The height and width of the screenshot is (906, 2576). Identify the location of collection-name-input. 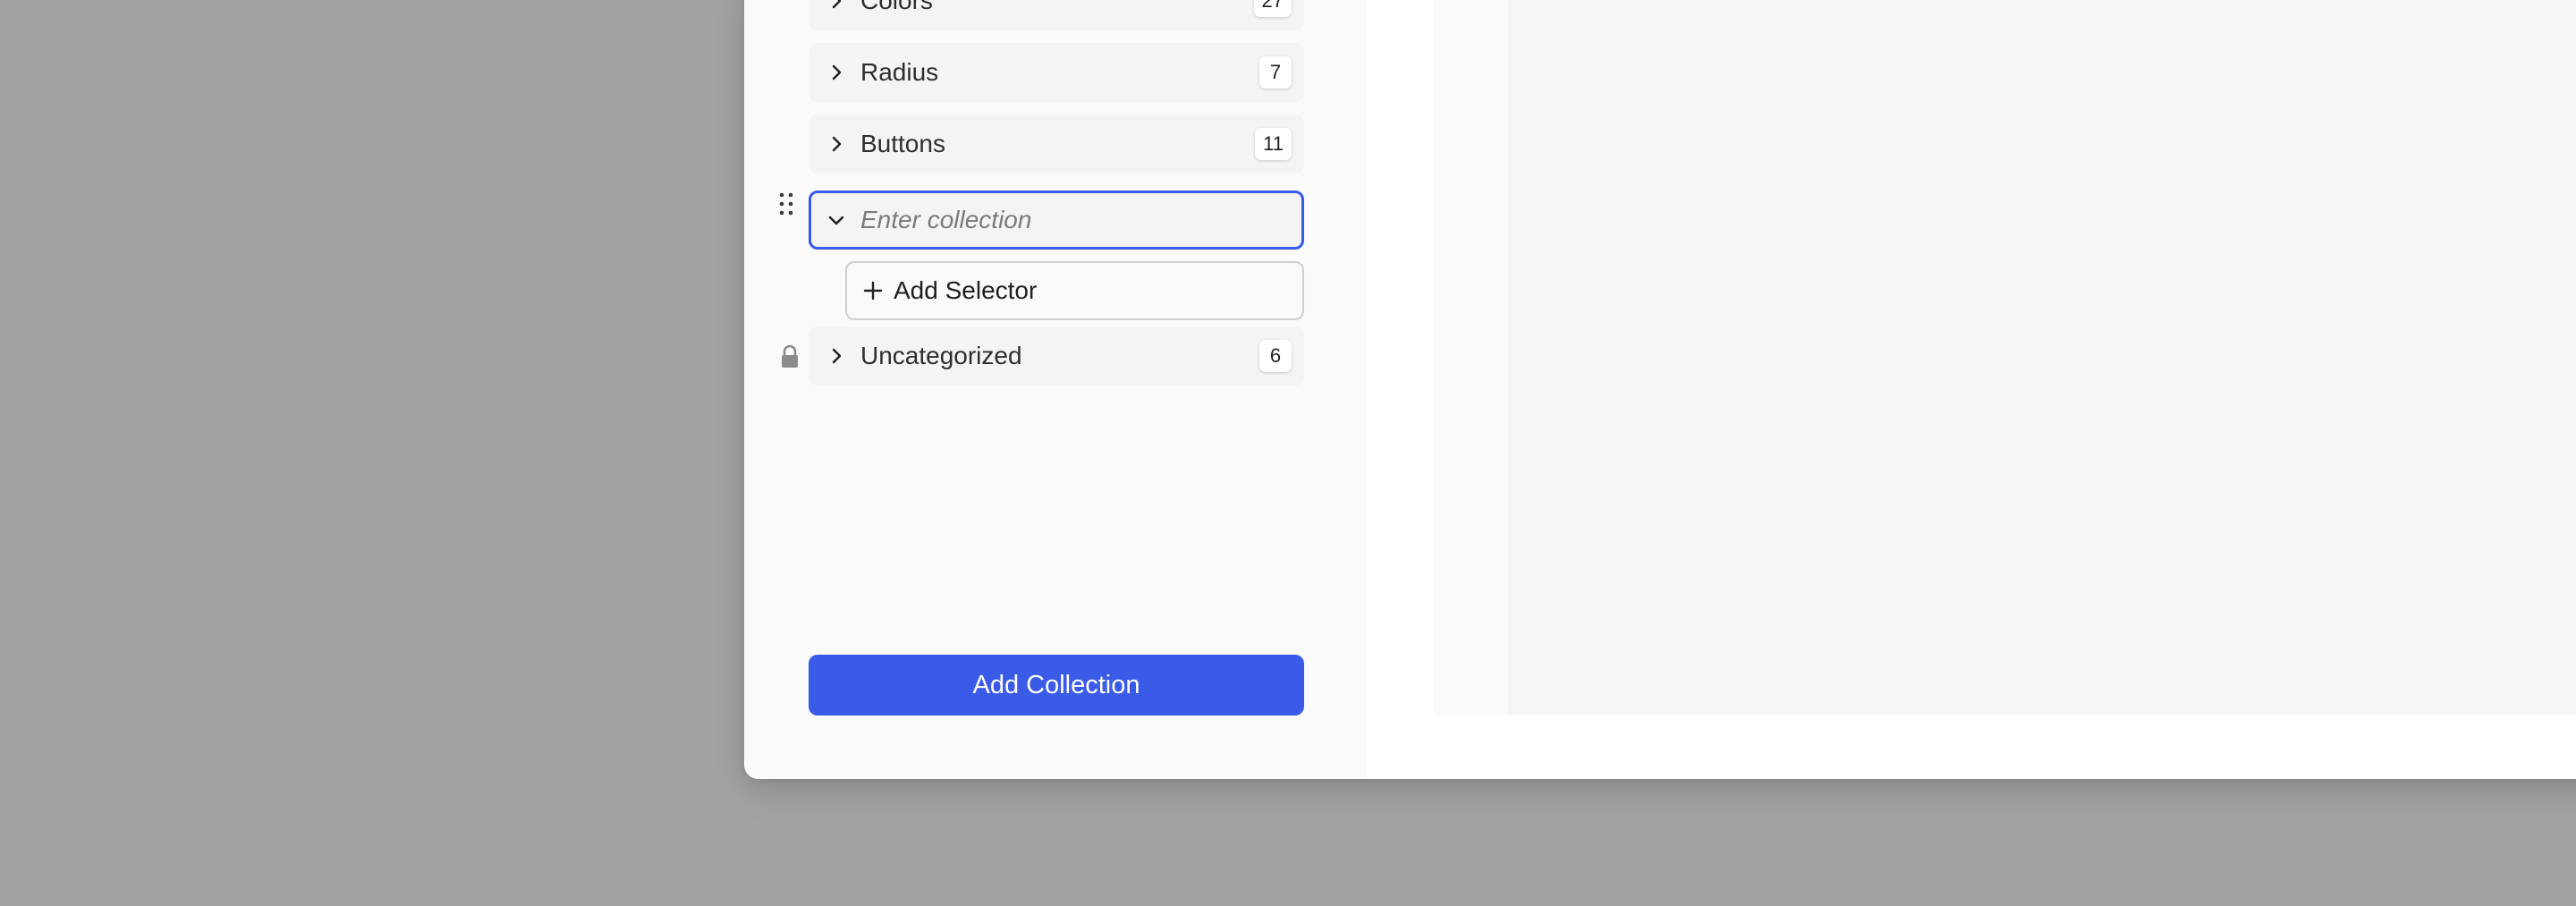
(1066, 220).